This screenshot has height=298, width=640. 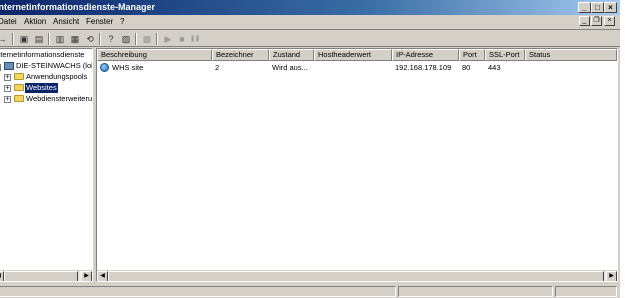 I want to click on server-computer-icon, so click(x=9, y=66).